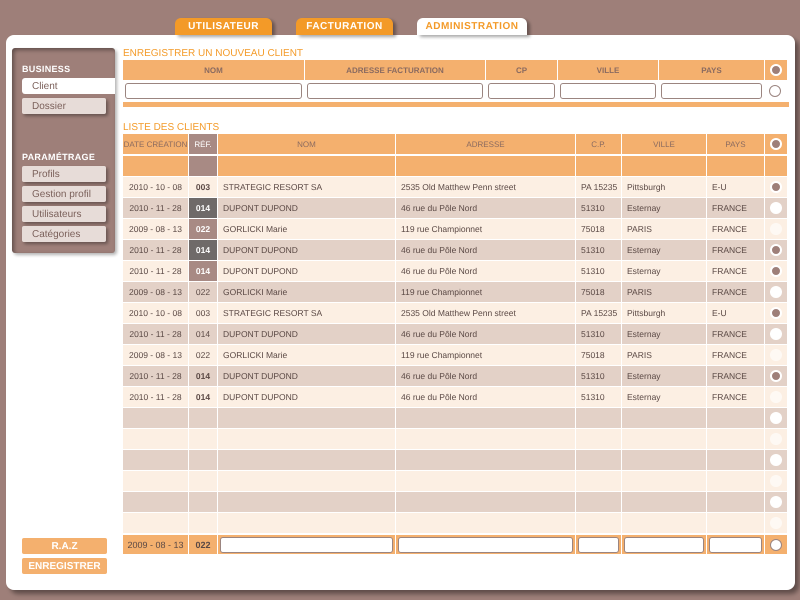  Describe the element at coordinates (736, 186) in the screenshot. I see `table-cell: E-U` at that location.